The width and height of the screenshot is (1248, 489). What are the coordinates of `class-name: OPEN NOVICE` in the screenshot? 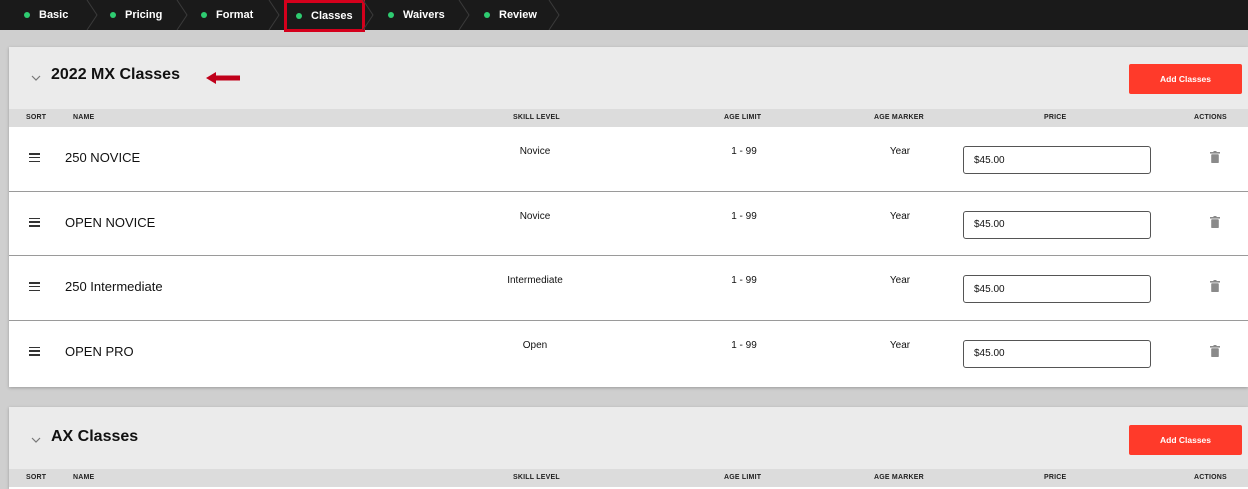 It's located at (110, 222).